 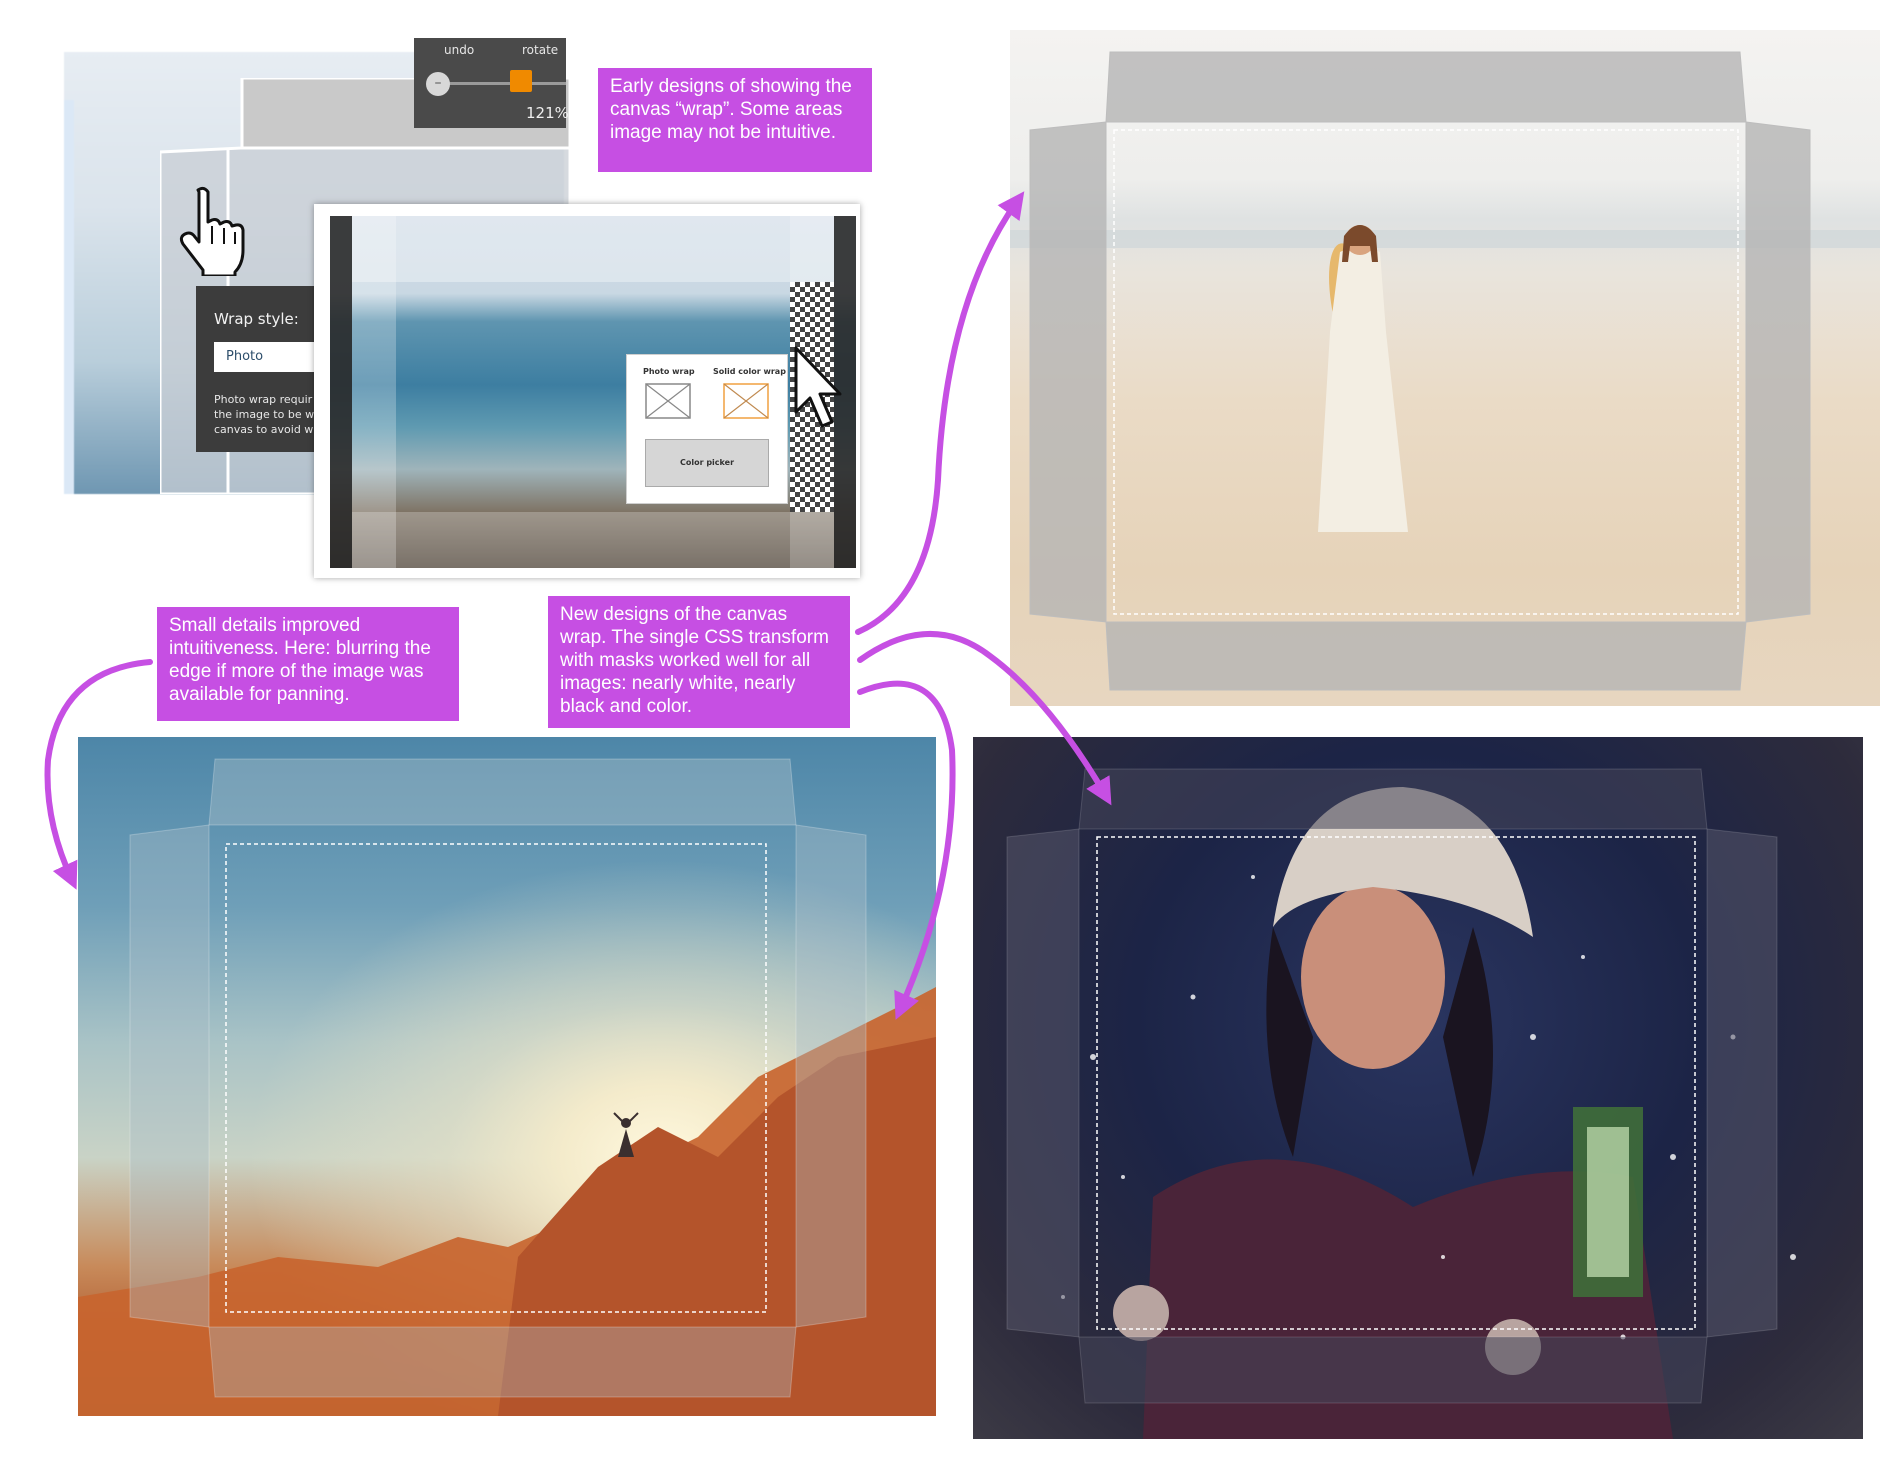 I want to click on arrow-to-sky-panel, so click(x=98, y=774).